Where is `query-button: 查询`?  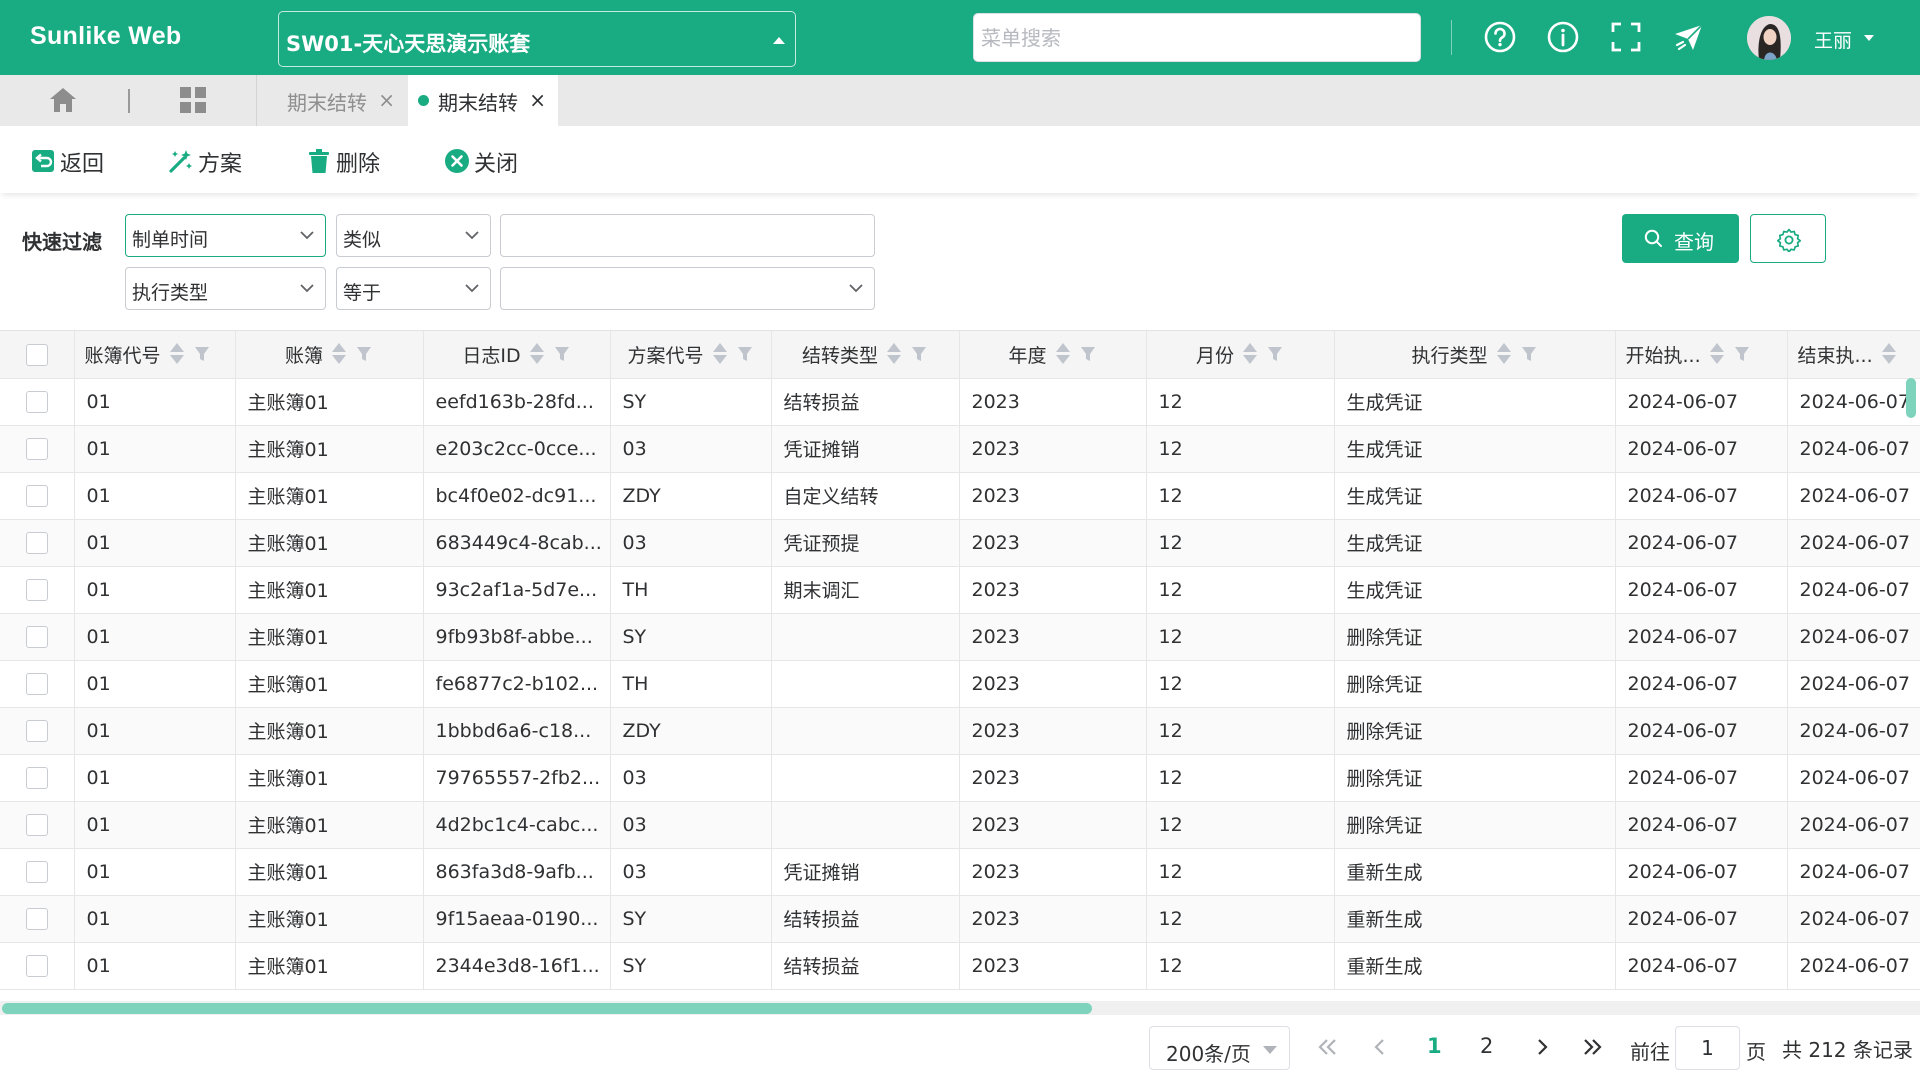 query-button: 查询 is located at coordinates (1680, 238).